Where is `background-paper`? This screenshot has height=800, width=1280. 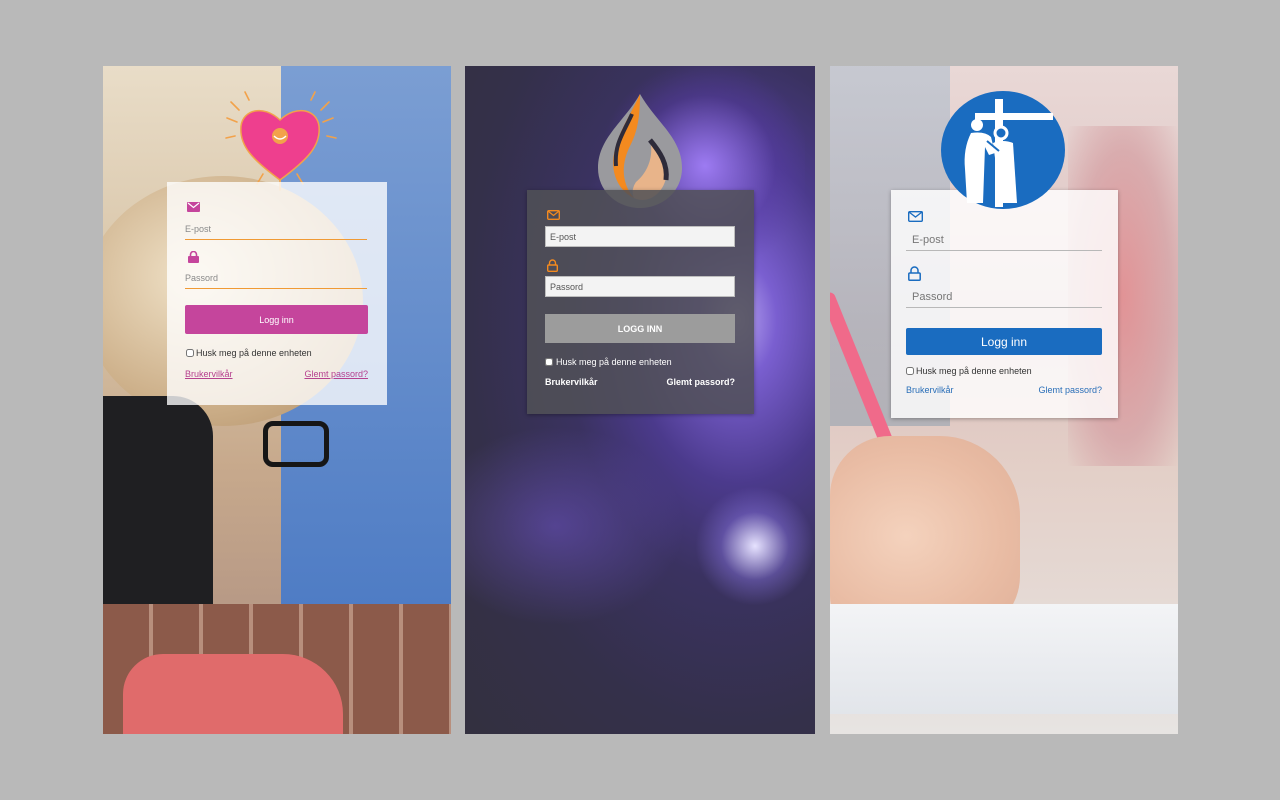 background-paper is located at coordinates (1004, 659).